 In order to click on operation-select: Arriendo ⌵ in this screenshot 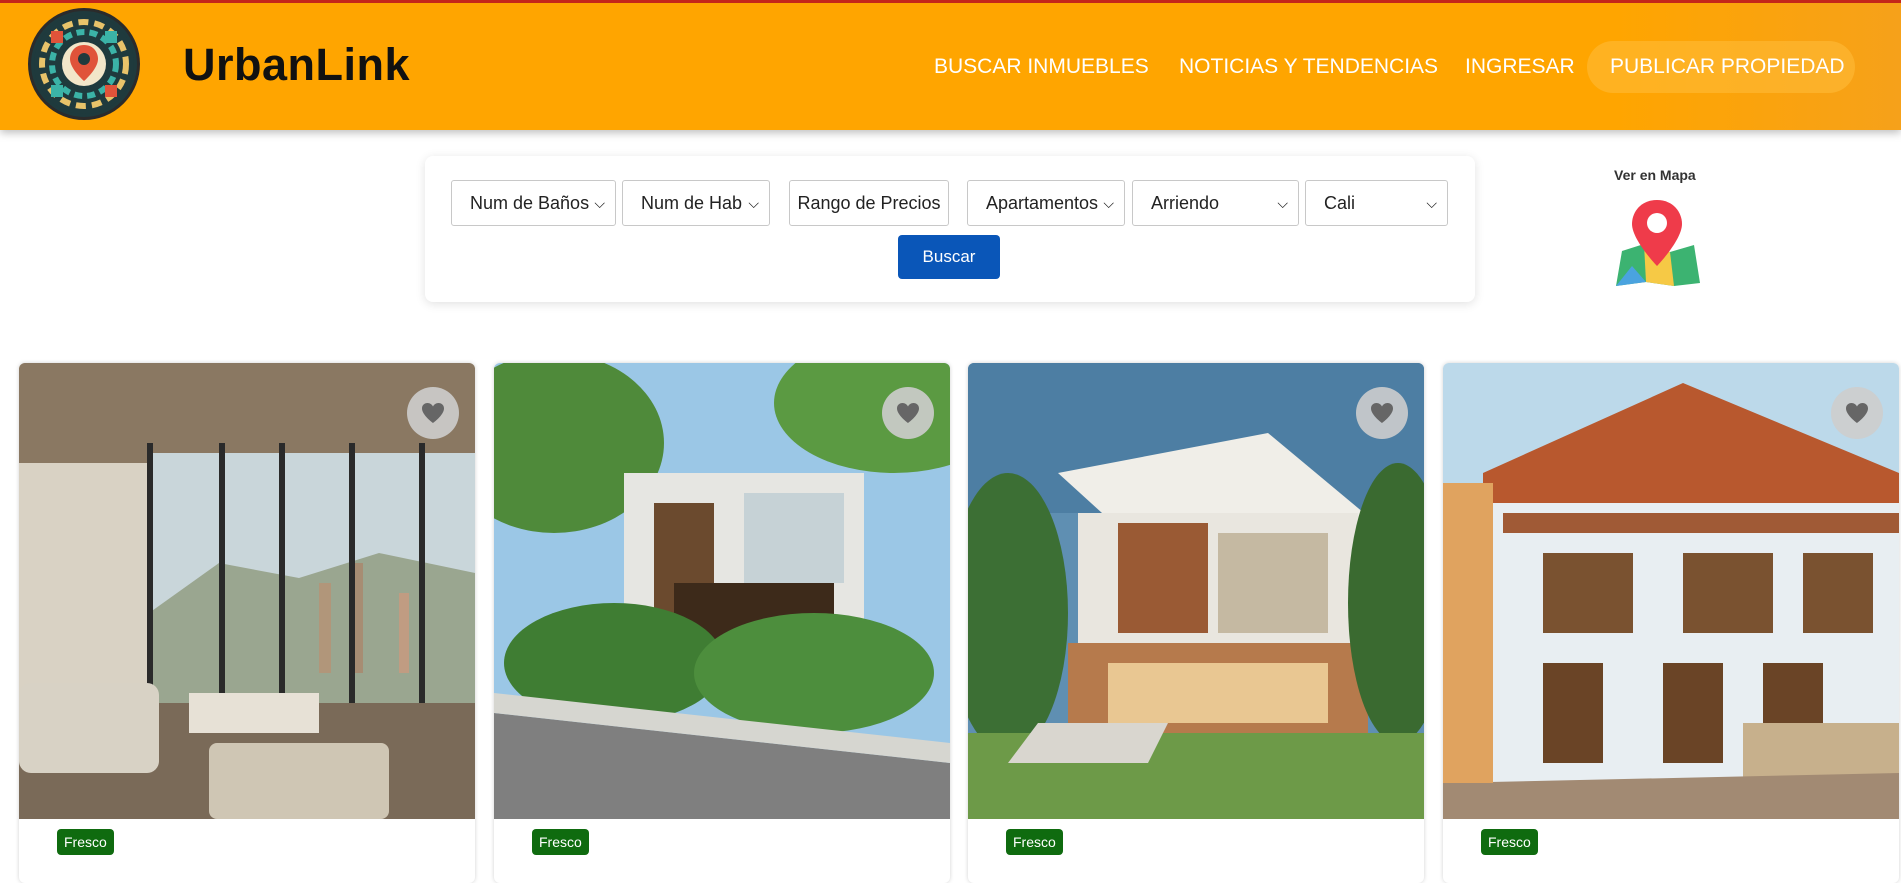, I will do `click(1215, 203)`.